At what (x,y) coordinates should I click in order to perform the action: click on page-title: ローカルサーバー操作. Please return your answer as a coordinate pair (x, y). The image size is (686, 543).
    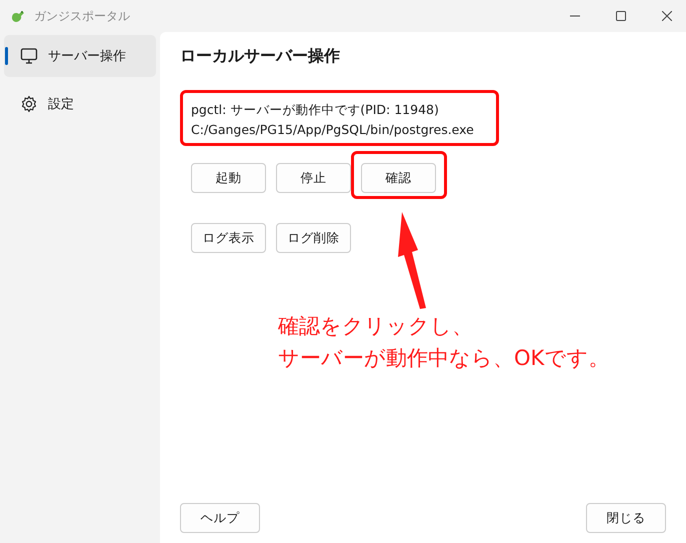
    Looking at the image, I should click on (260, 56).